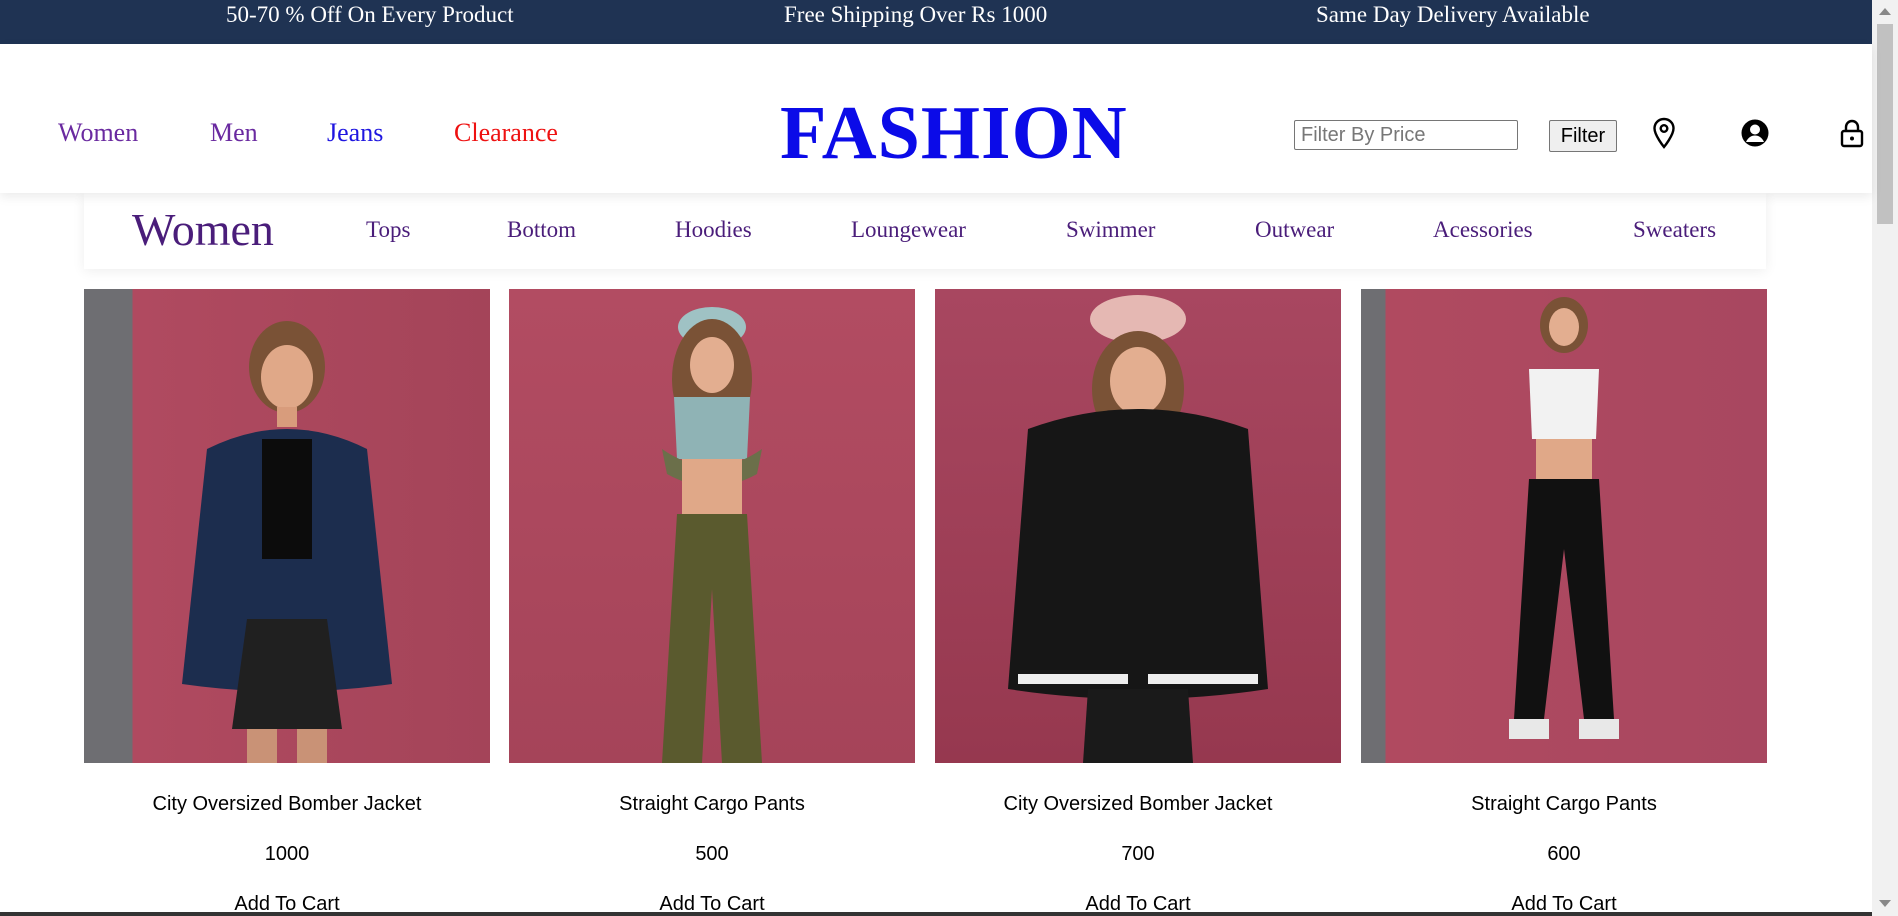  What do you see at coordinates (1885, 11) in the screenshot?
I see `scroll-up-arrow-icon` at bounding box center [1885, 11].